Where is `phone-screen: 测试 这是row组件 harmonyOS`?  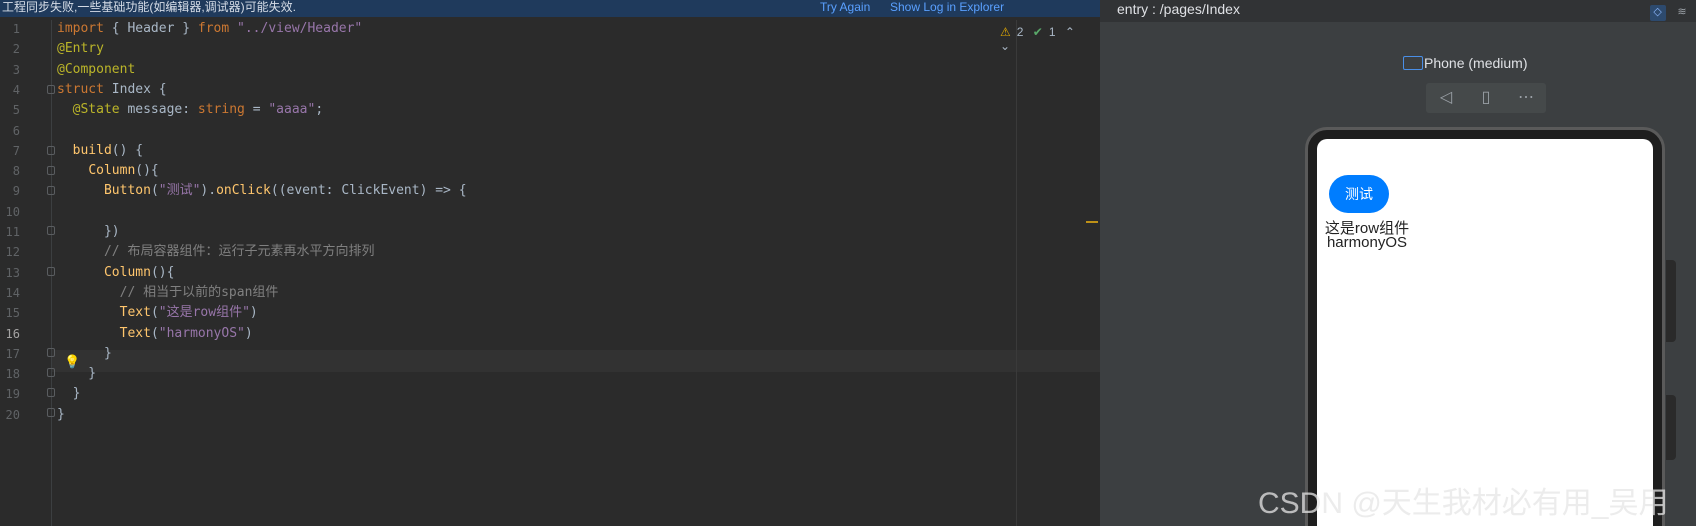
phone-screen: 测试 这是row组件 harmonyOS is located at coordinates (1485, 332).